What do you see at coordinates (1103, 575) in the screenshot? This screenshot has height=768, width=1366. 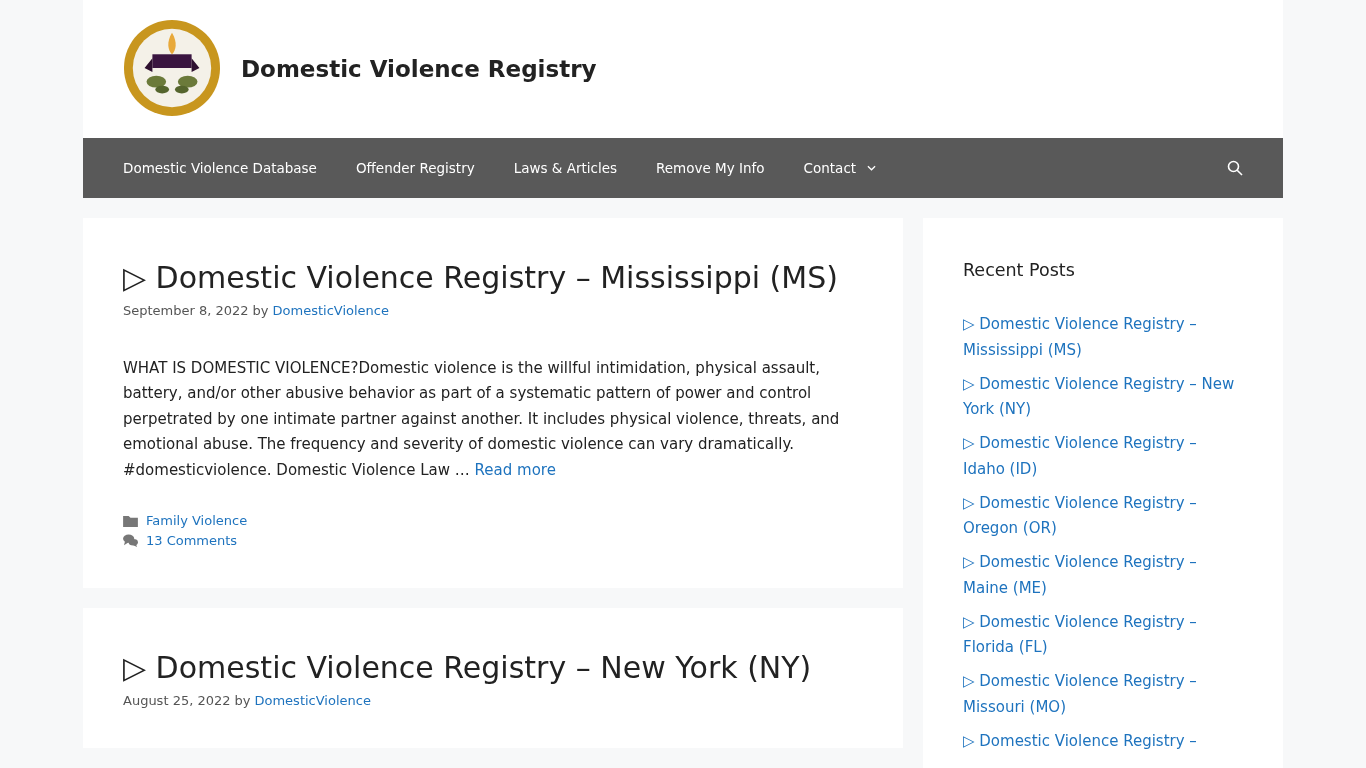 I see `recent-post-link: ▷ Domestic Violence Registry – Maine (ME)` at bounding box center [1103, 575].